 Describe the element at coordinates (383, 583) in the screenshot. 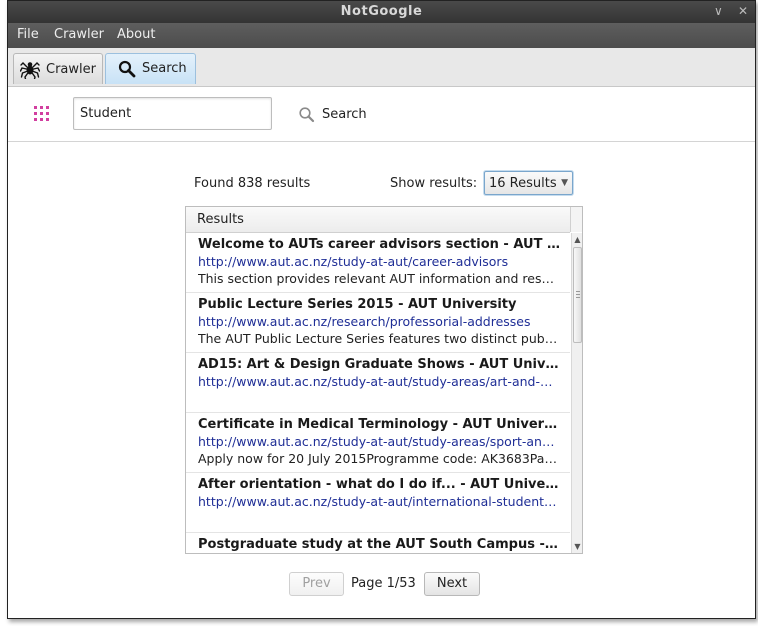

I see `page-indicator: Page 1/53` at that location.